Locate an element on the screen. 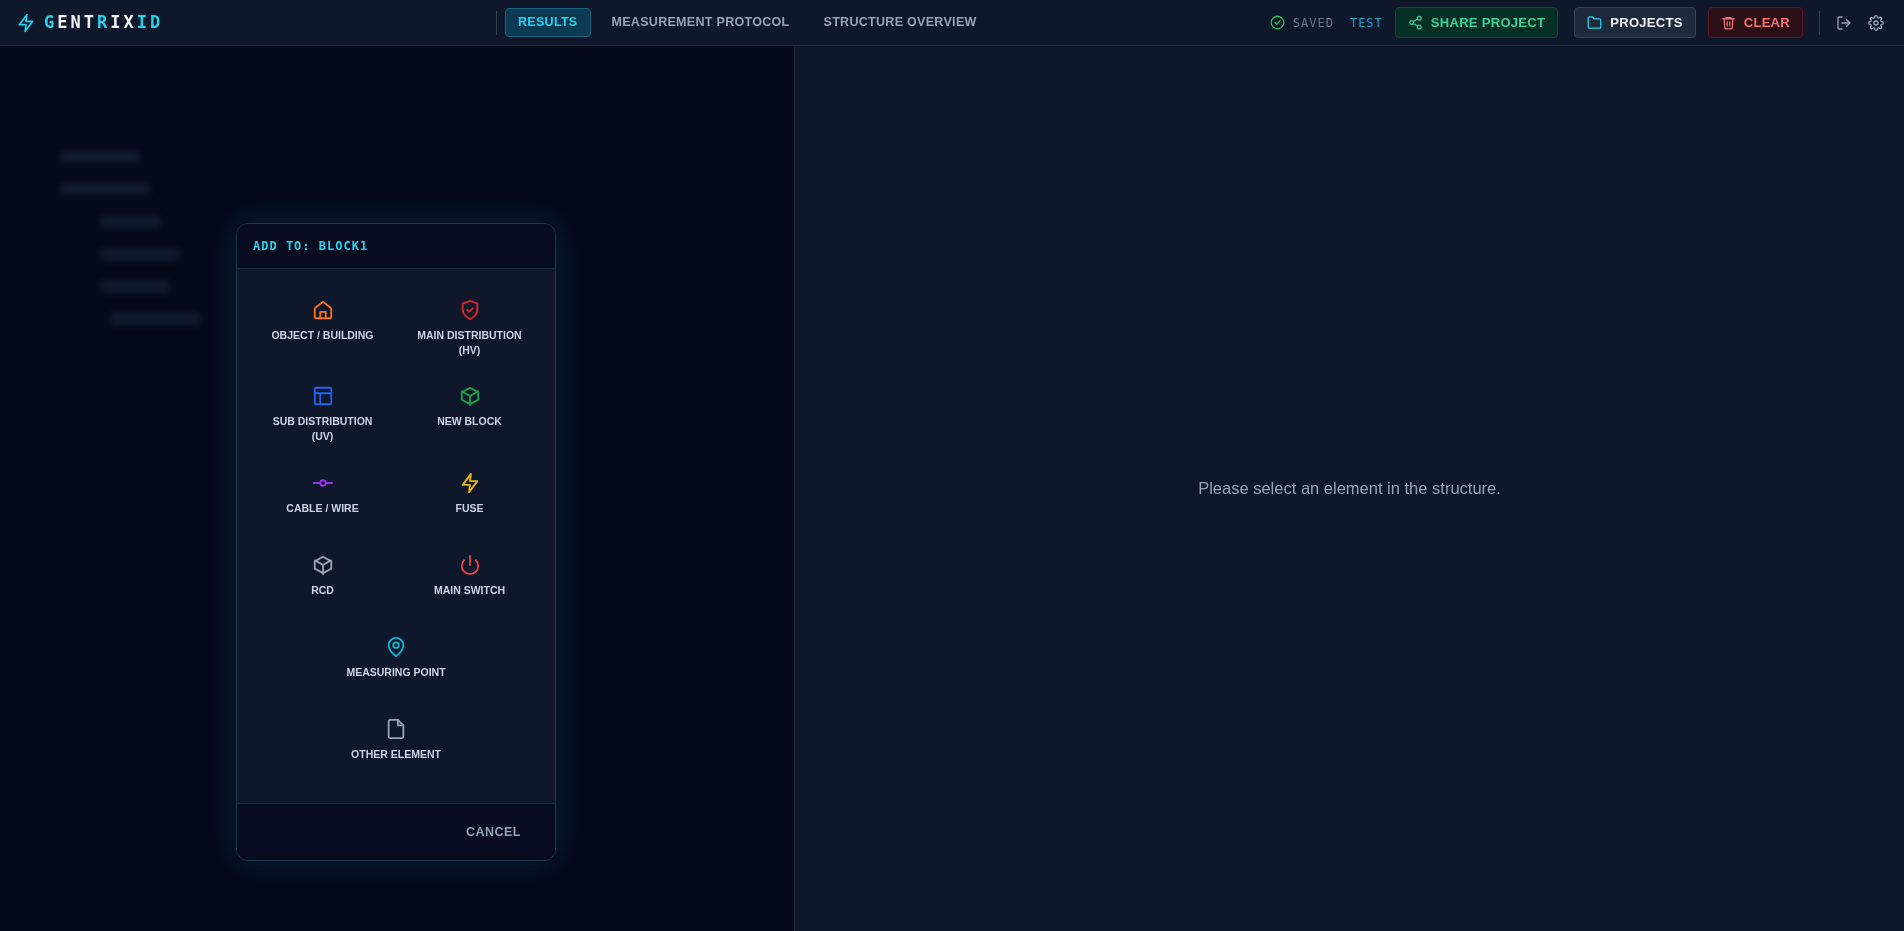 The image size is (1904, 931). settings-icon is located at coordinates (1876, 23).